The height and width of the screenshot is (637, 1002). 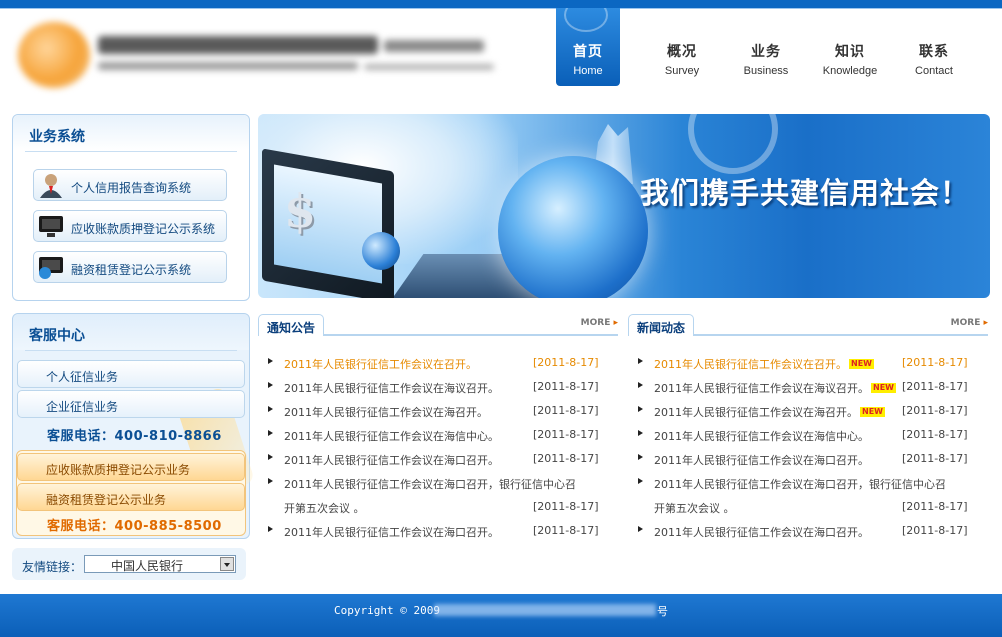 I want to click on small-globe-icon, so click(x=381, y=251).